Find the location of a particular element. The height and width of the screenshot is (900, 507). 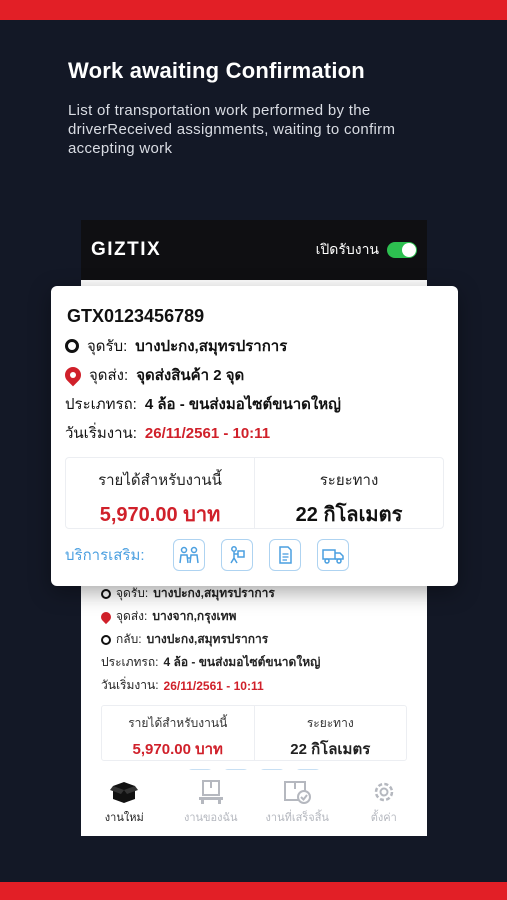

card-income-value: 5,970.00 บาท is located at coordinates (160, 515).